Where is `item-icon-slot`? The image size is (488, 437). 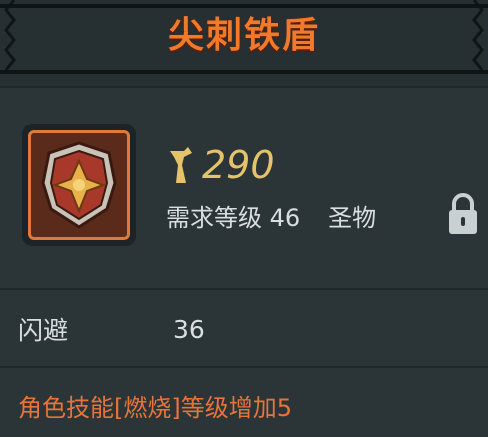
item-icon-slot is located at coordinates (79, 185).